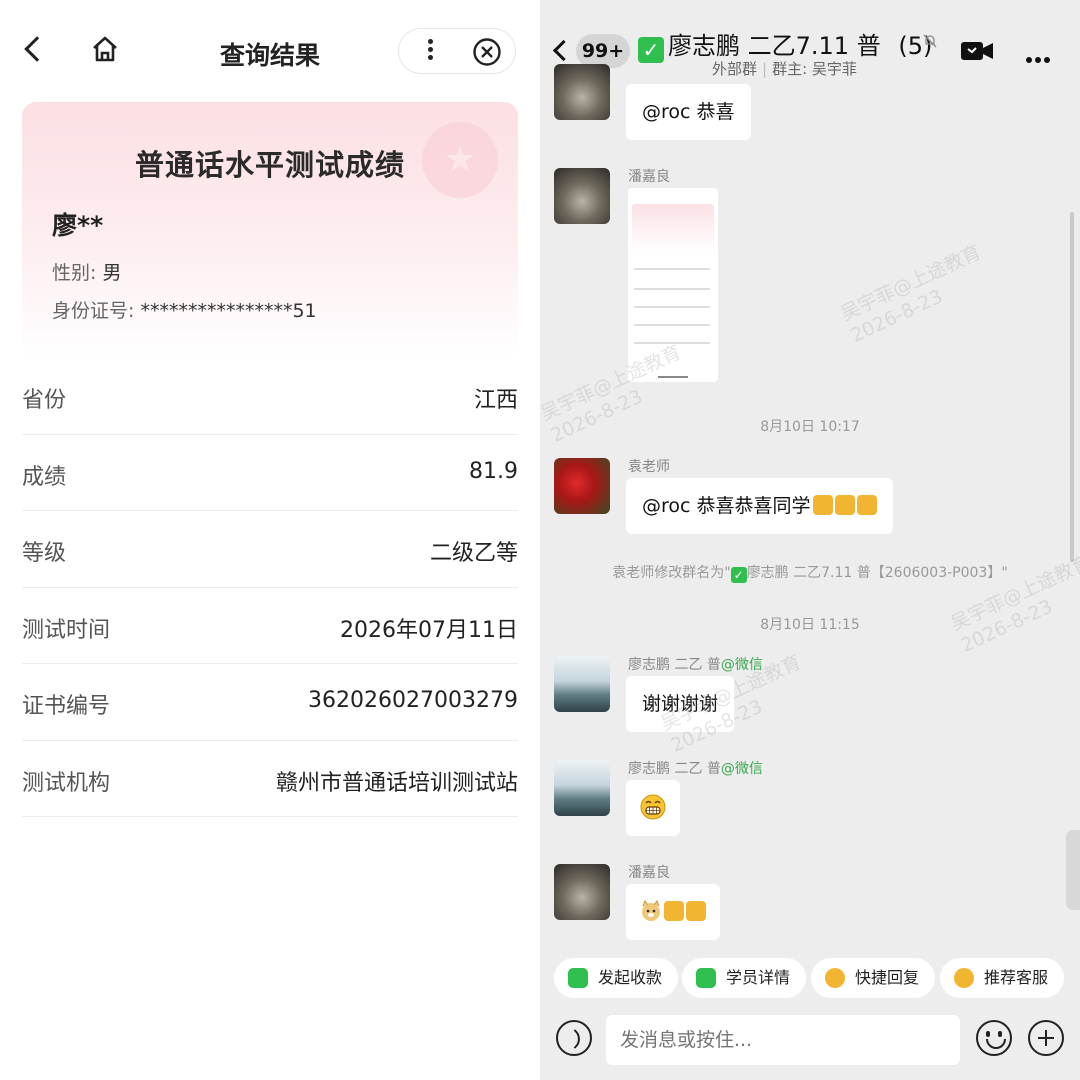 This screenshot has height=1080, width=1080. I want to click on row-label: 证书编号, so click(66, 706).